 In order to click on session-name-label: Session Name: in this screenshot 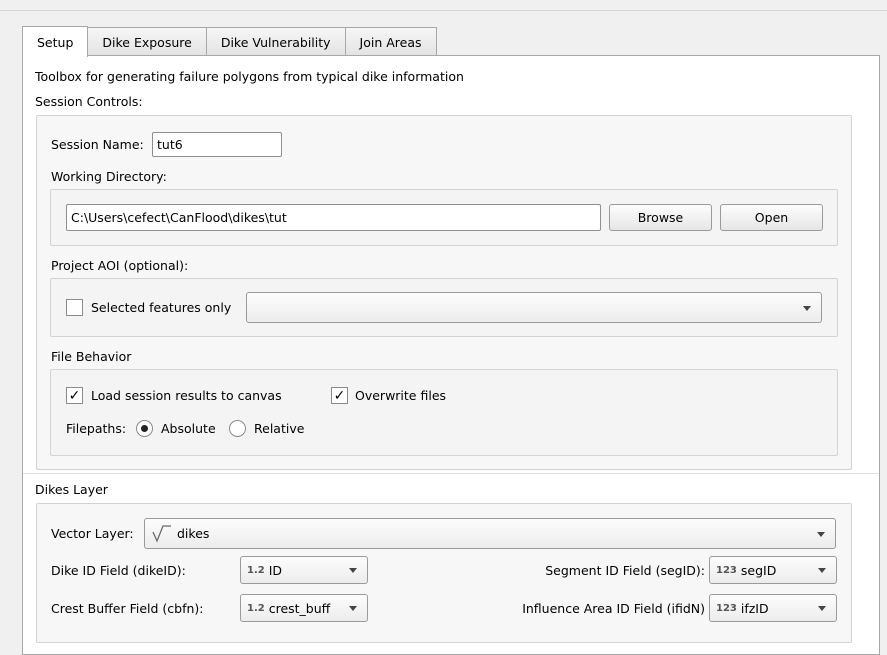, I will do `click(97, 144)`.